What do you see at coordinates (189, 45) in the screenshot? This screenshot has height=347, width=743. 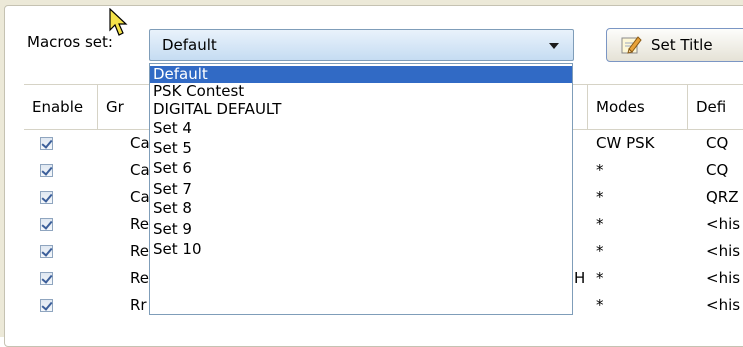 I see `macros-set-selected-value: Default` at bounding box center [189, 45].